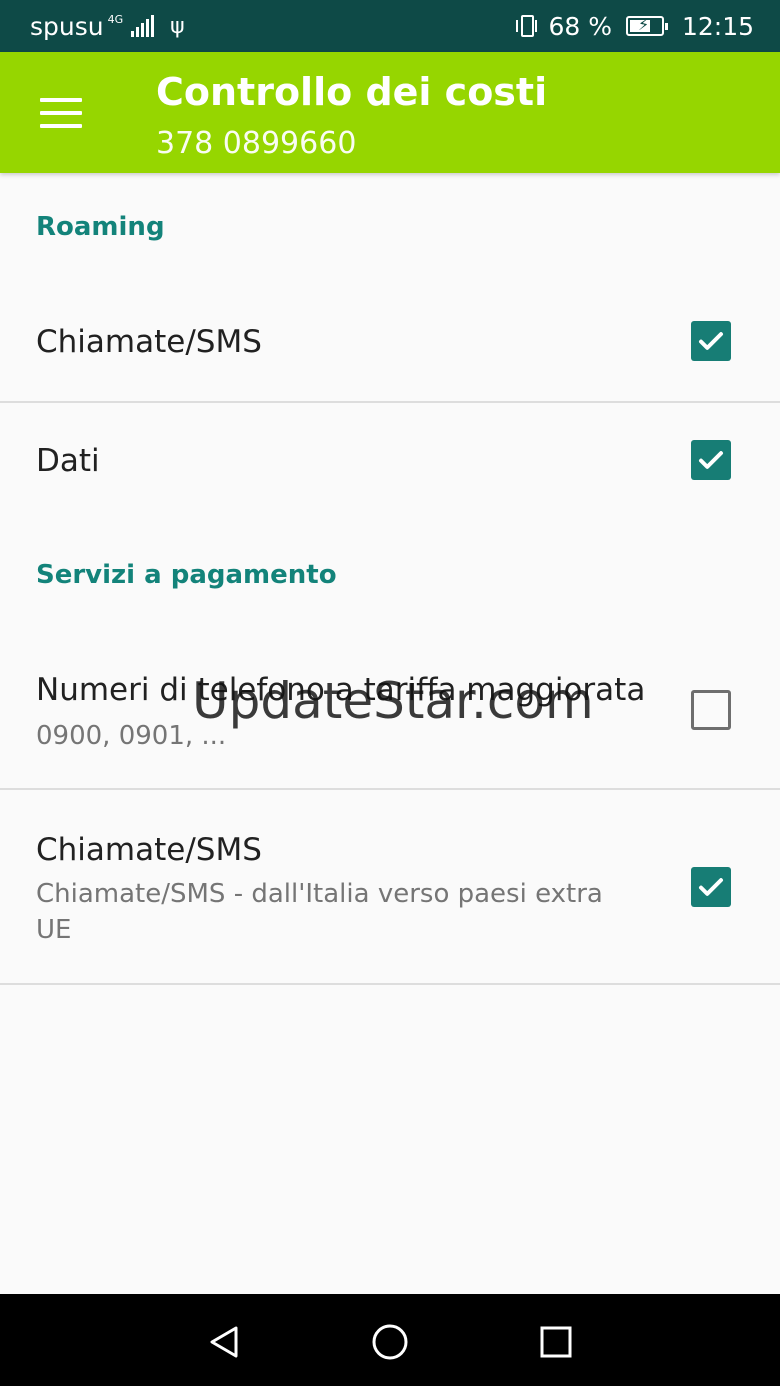  Describe the element at coordinates (143, 26) in the screenshot. I see `signal-icon` at that location.